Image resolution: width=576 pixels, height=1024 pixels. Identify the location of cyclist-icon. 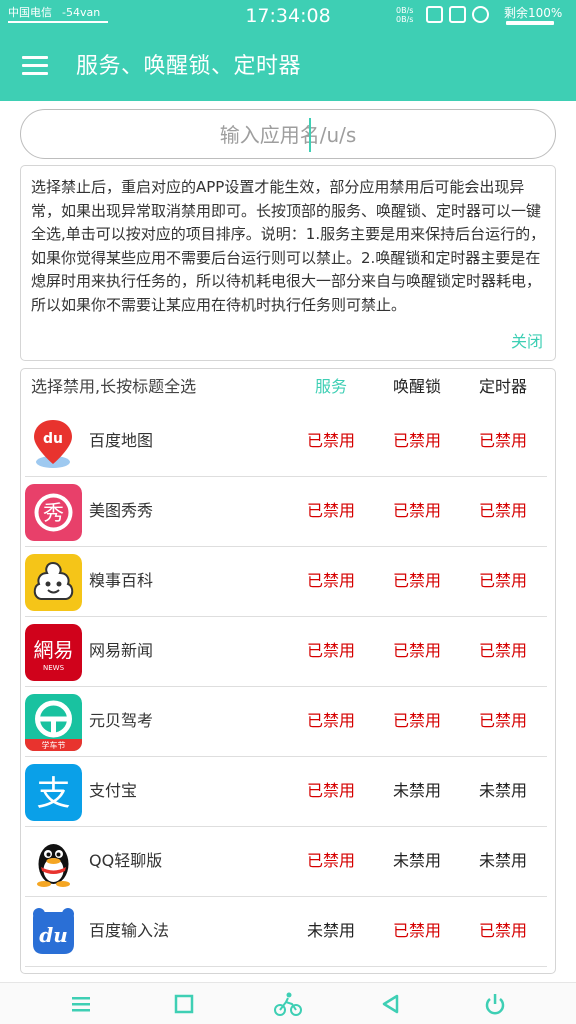
(288, 1004).